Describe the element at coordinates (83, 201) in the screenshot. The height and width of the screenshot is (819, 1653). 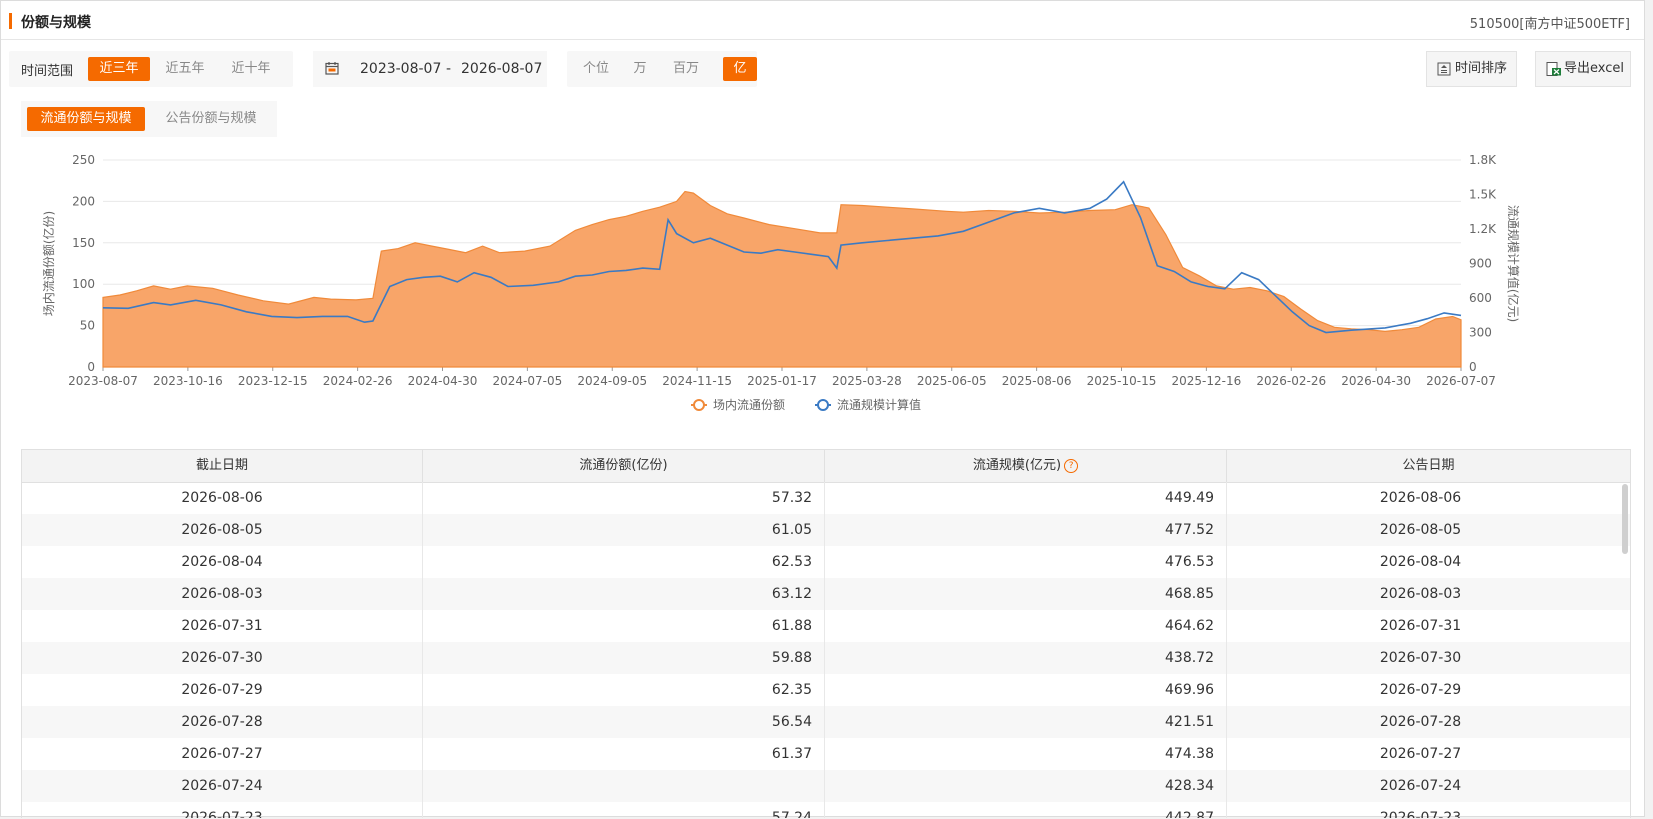
I see `left-tick-label: 200` at that location.